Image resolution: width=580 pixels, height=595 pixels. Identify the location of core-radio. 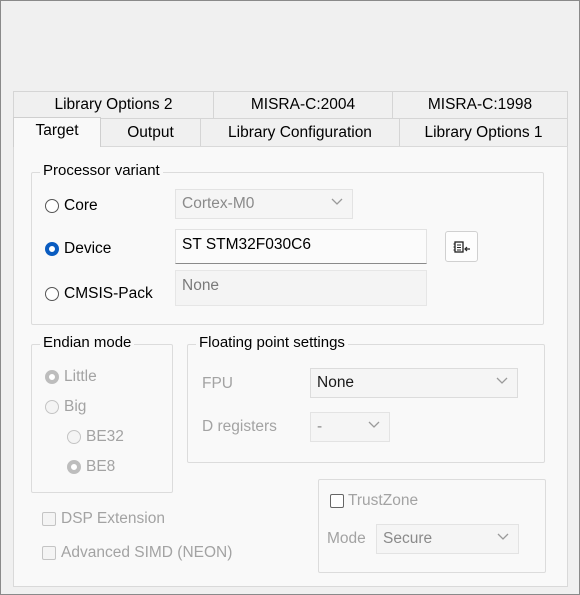
(52, 206).